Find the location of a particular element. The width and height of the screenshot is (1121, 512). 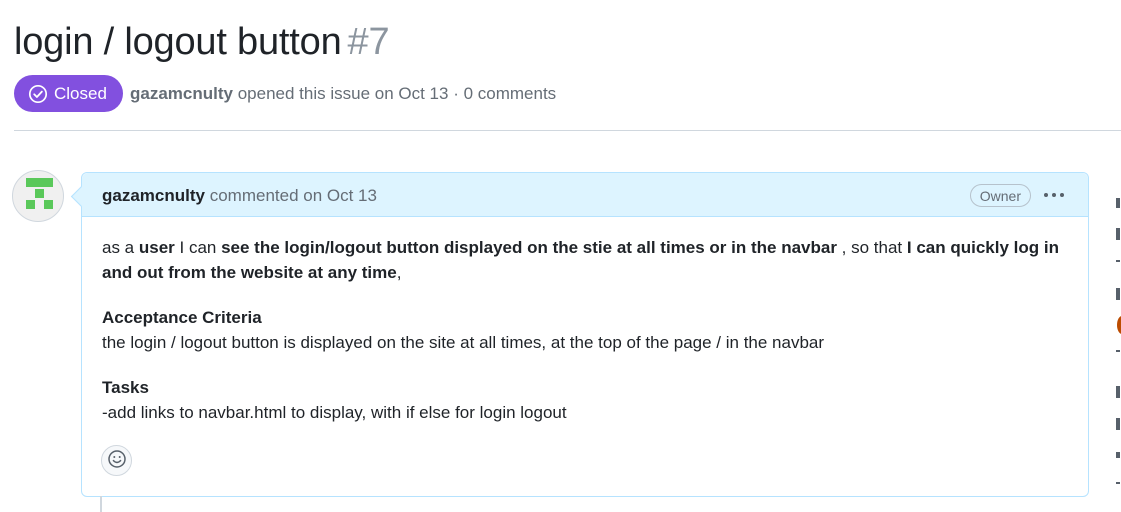

comment-header: gazamcnulty commented on Oct 13 Owner is located at coordinates (585, 195).